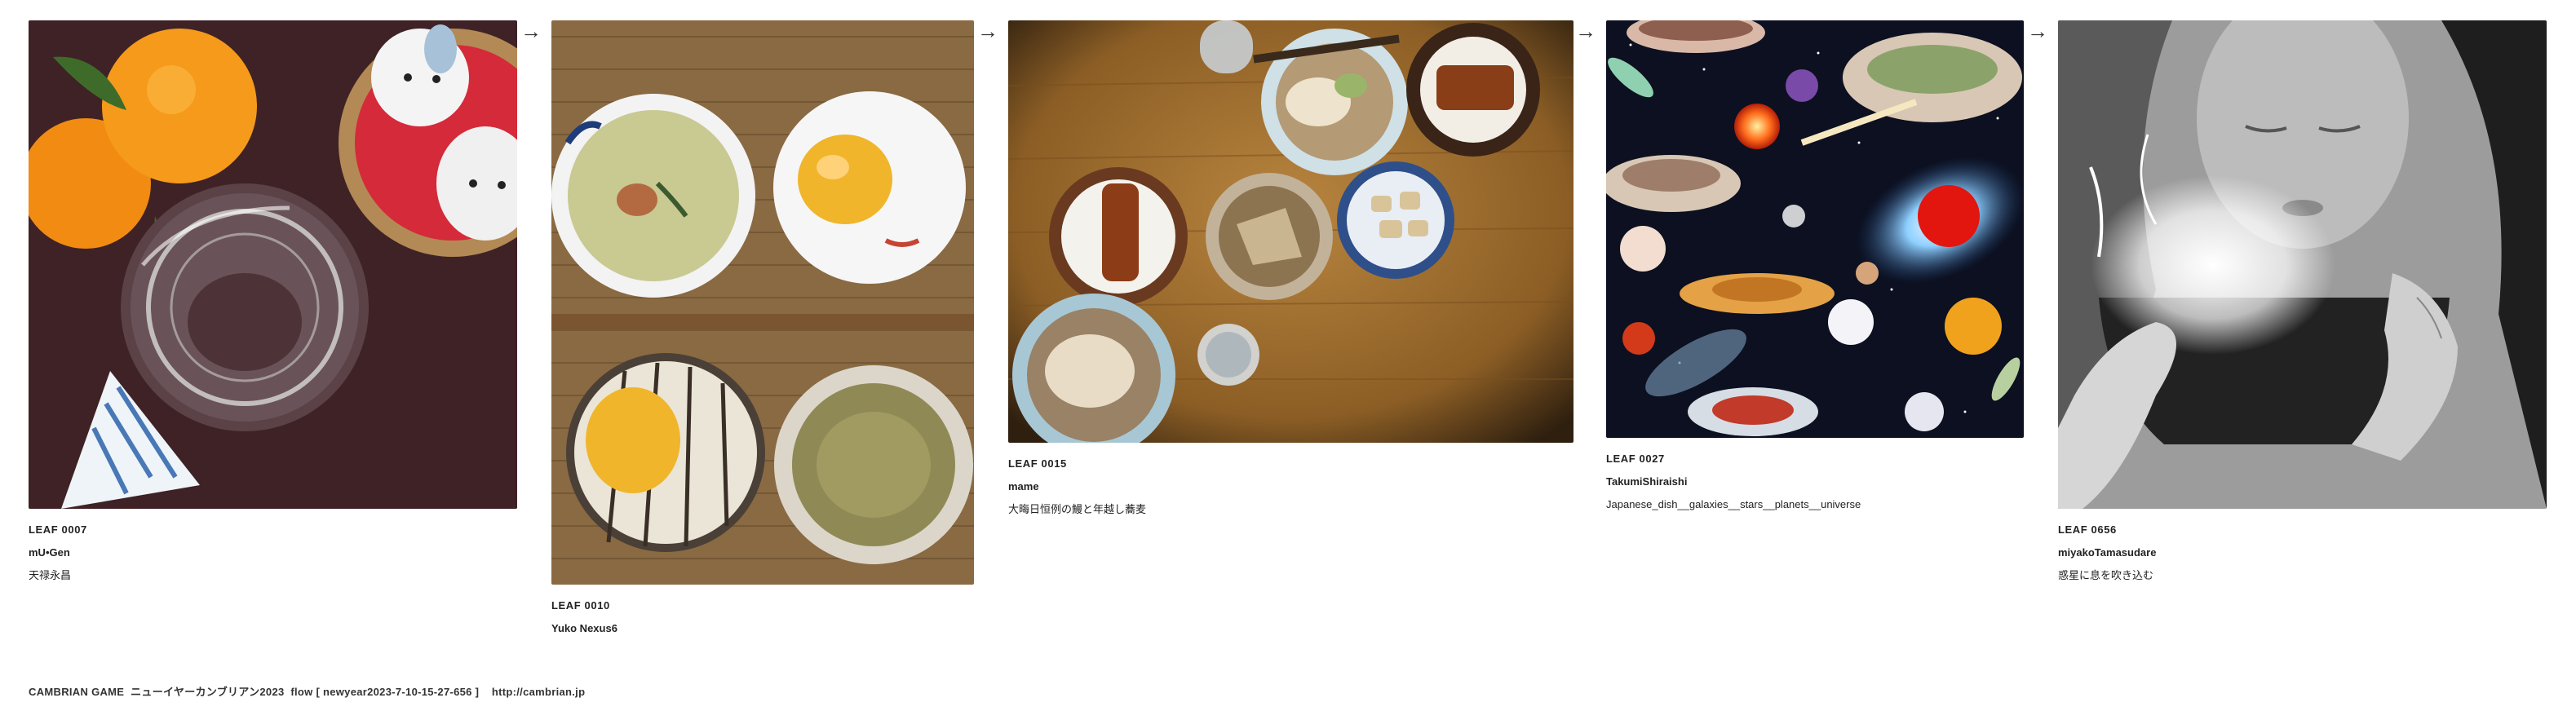  Describe the element at coordinates (273, 530) in the screenshot. I see `leaf-id: LEAF 0007` at that location.